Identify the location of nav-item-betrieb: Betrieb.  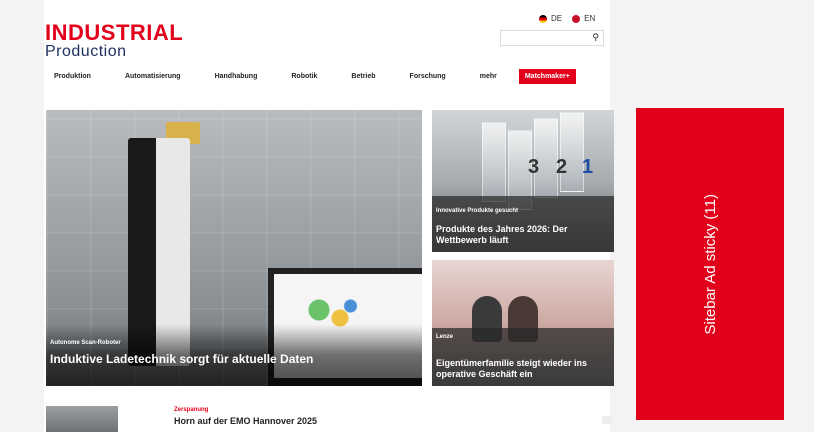
(363, 76).